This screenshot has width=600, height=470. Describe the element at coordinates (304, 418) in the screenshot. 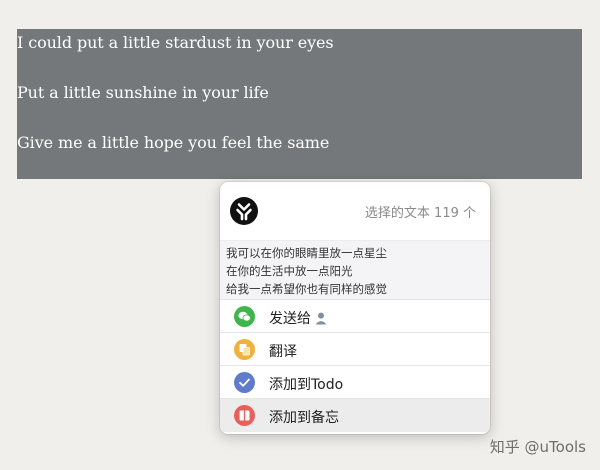

I see `menu-label-add-to-memo: 添加到备忘` at that location.